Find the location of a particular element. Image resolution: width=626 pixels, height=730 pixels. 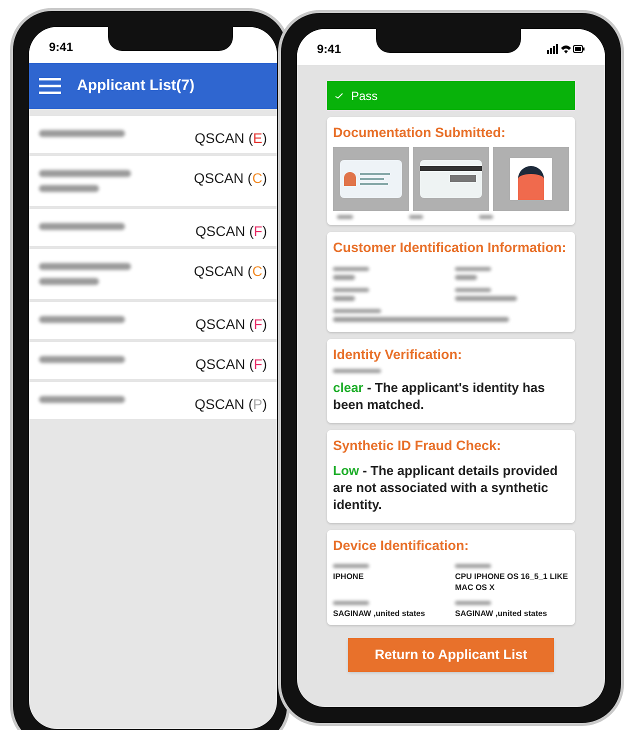

section-title: Customer Identification Information: is located at coordinates (450, 248).